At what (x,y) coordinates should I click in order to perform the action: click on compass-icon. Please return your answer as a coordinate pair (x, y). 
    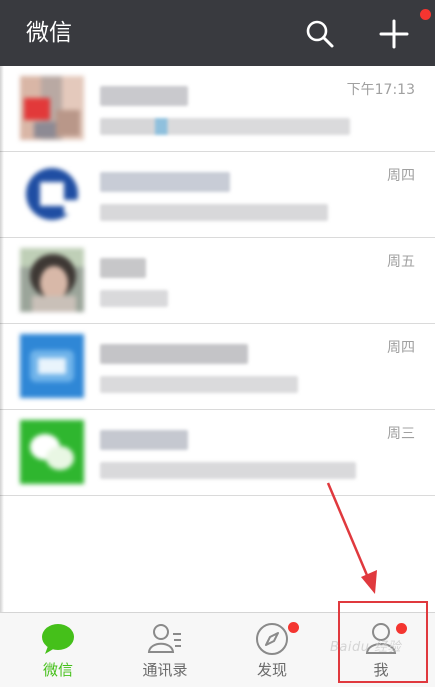
    Looking at the image, I should click on (272, 639).